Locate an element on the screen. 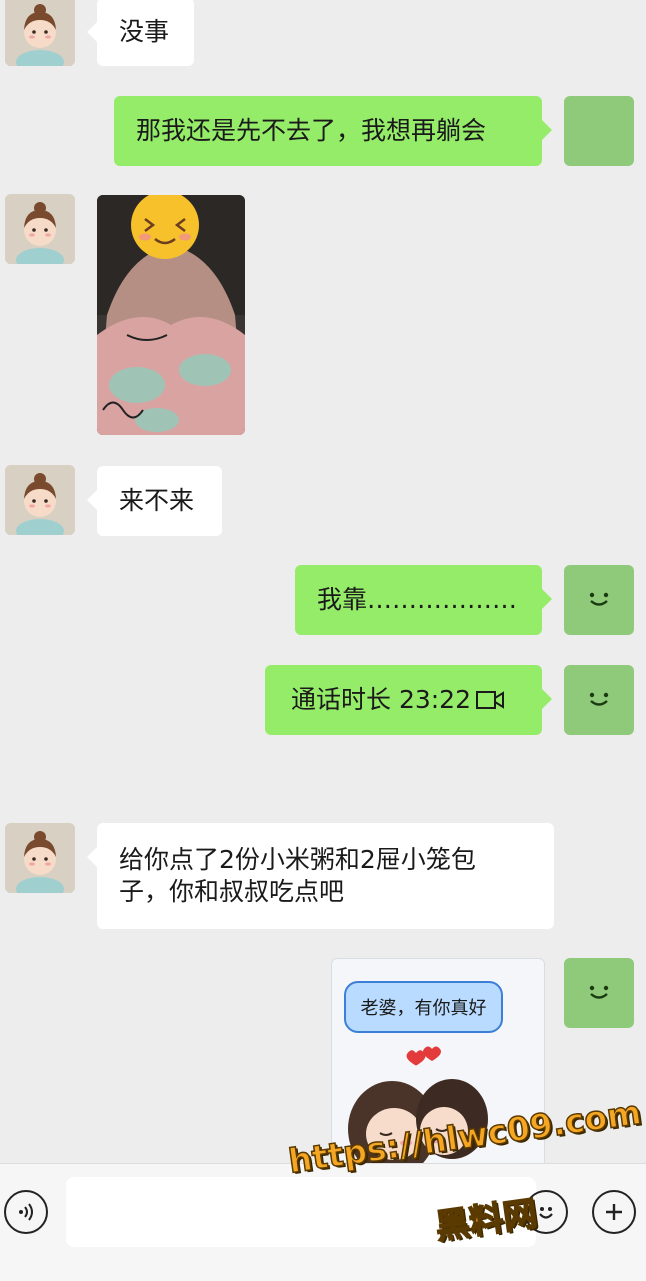 The height and width of the screenshot is (1281, 646). message-bubble: 那我还是先不去了，我想再躺会 is located at coordinates (333, 131).